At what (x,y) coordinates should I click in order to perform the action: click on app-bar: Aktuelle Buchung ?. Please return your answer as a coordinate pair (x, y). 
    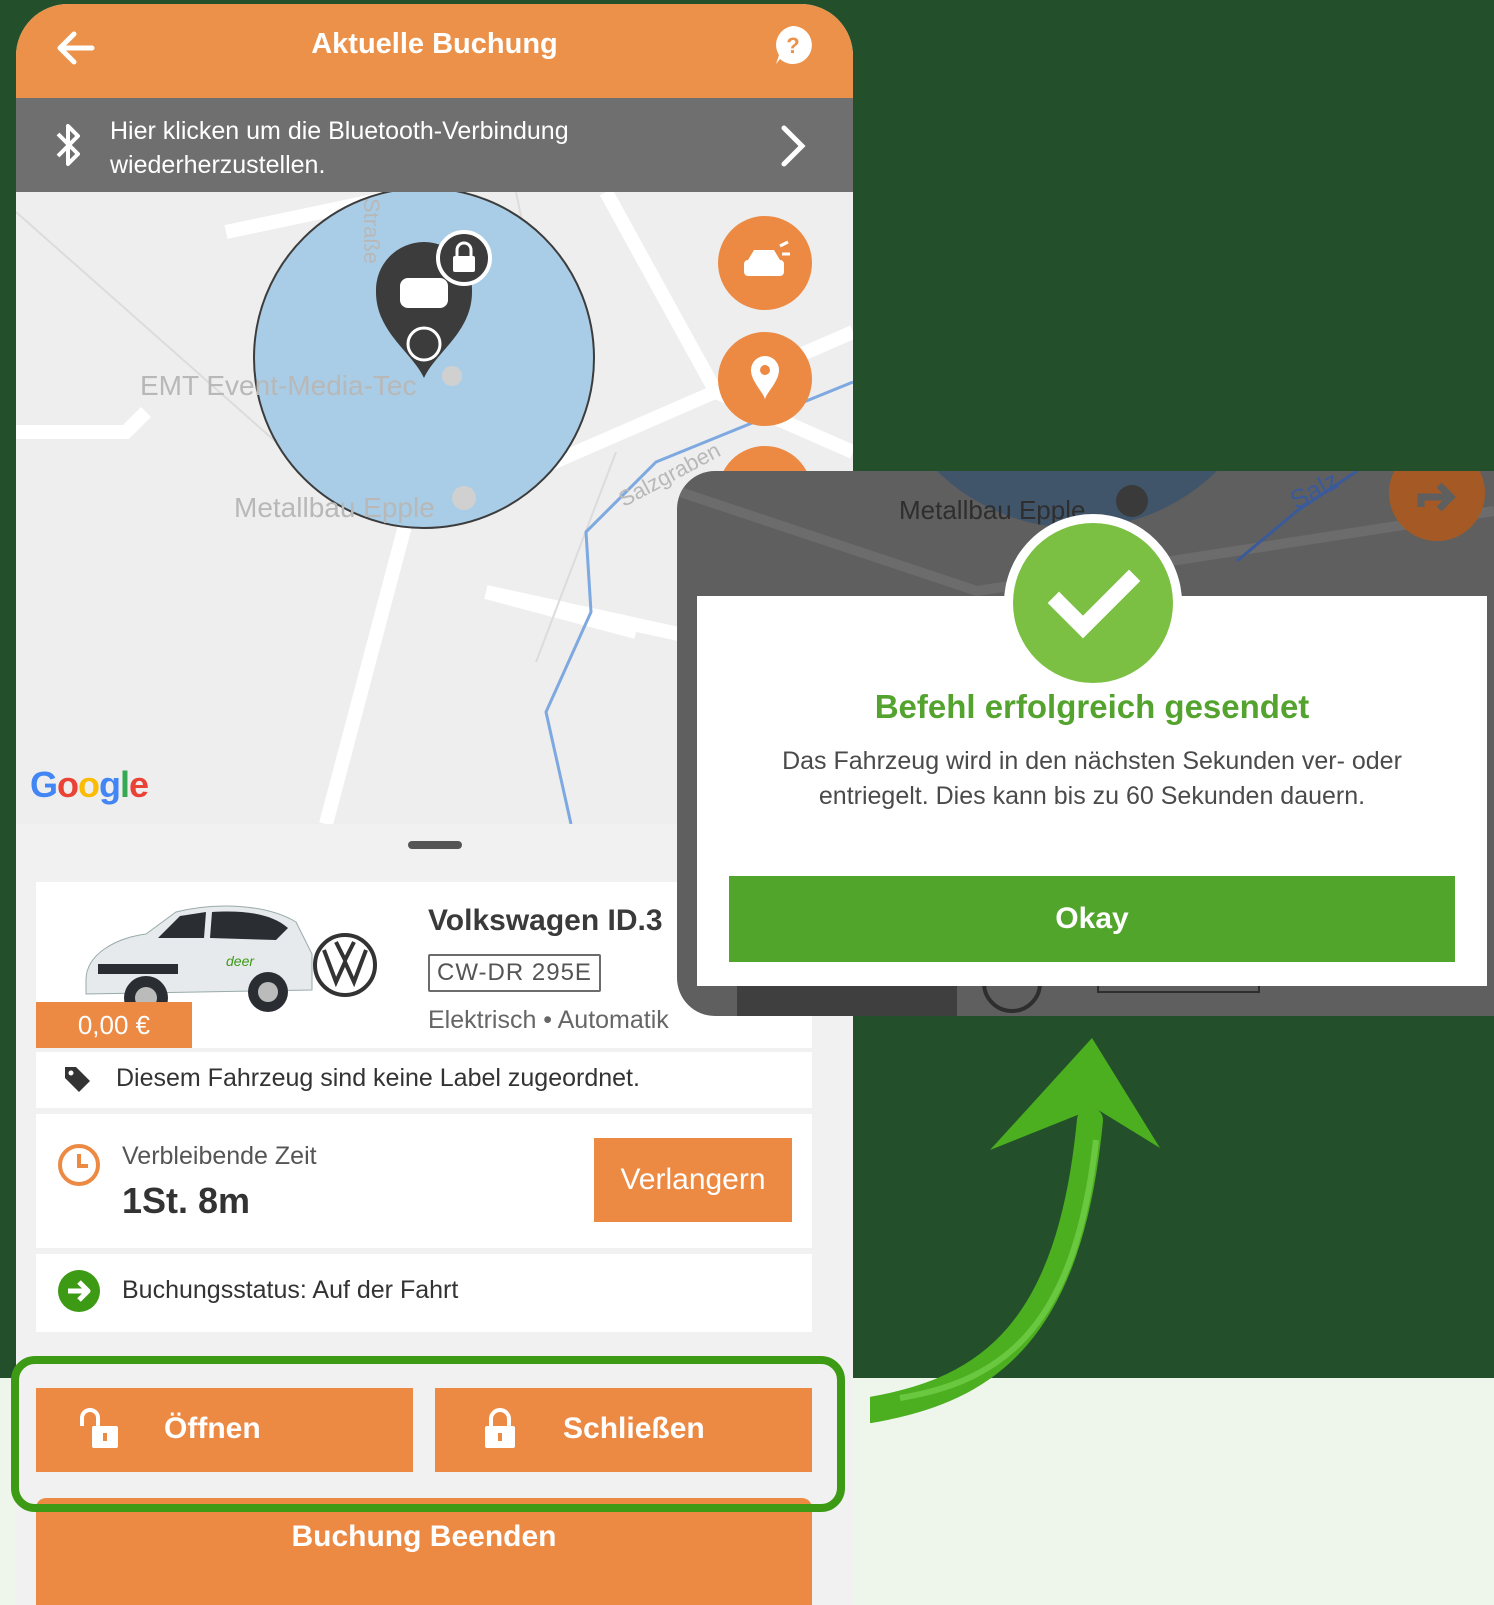
    Looking at the image, I should click on (434, 51).